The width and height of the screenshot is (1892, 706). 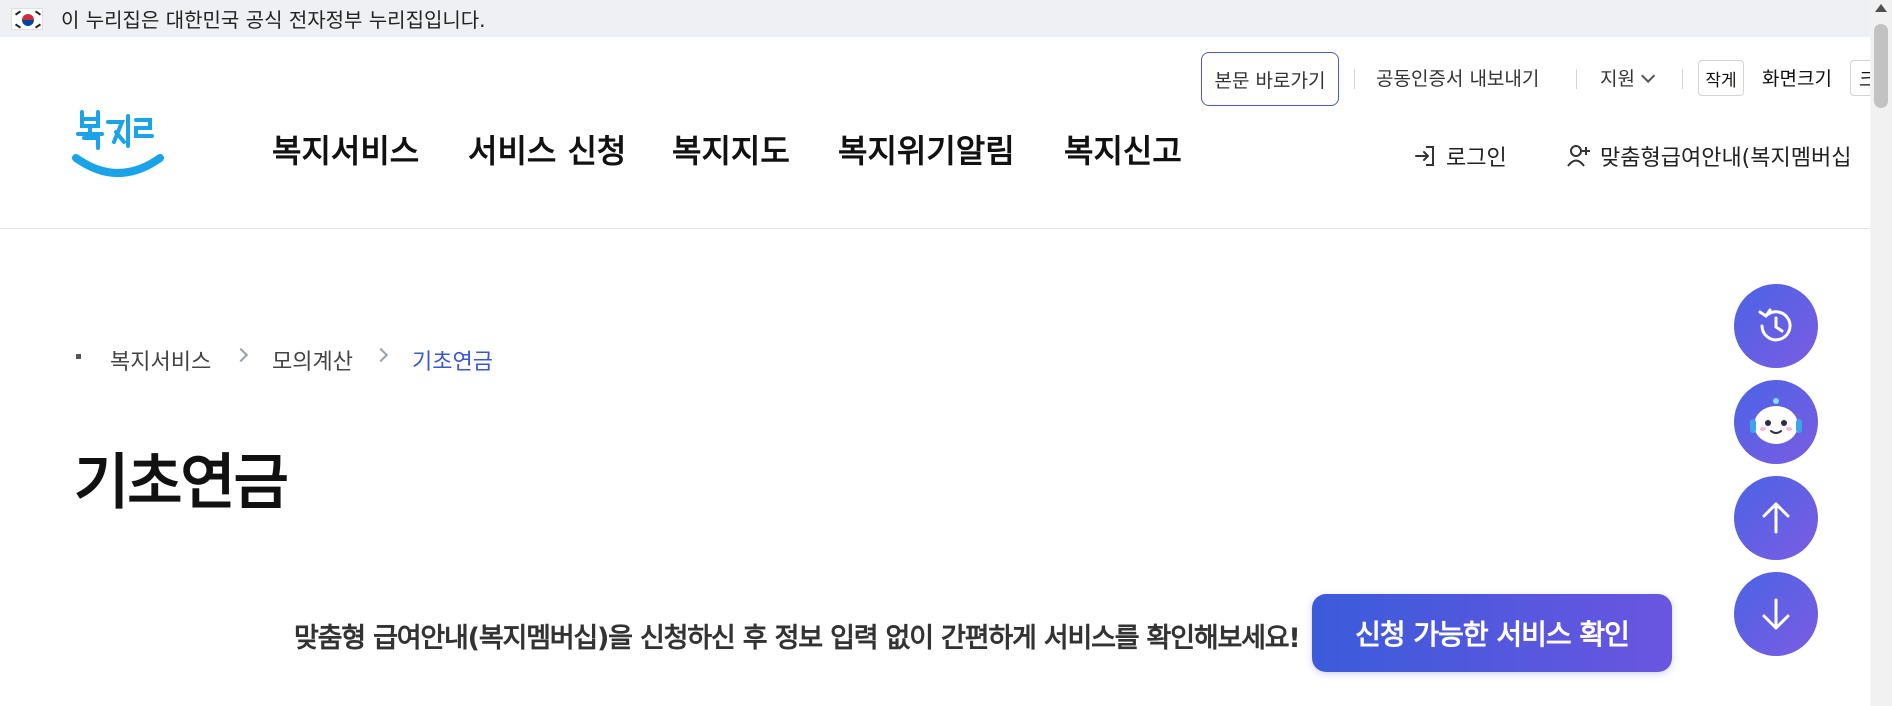 What do you see at coordinates (273, 20) in the screenshot?
I see `gov-banner-text: 이 누리집은 대한민국 공식 전자정부 누리집입니다.` at bounding box center [273, 20].